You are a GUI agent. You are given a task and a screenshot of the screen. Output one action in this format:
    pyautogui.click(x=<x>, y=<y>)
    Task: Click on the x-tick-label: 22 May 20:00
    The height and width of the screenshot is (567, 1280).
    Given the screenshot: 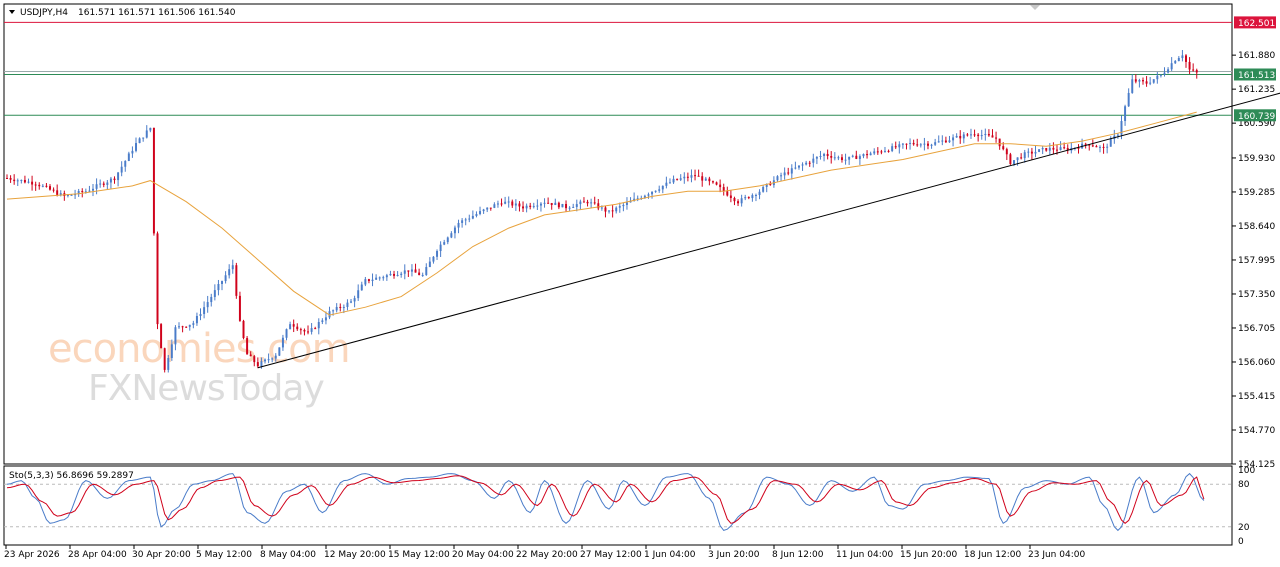 What is the action you would take?
    pyautogui.click(x=547, y=555)
    